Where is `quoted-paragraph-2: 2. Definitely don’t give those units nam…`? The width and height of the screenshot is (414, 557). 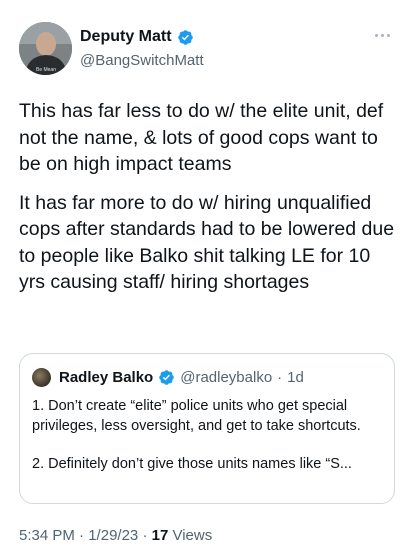 quoted-paragraph-2: 2. Definitely don’t give those units nam… is located at coordinates (192, 464).